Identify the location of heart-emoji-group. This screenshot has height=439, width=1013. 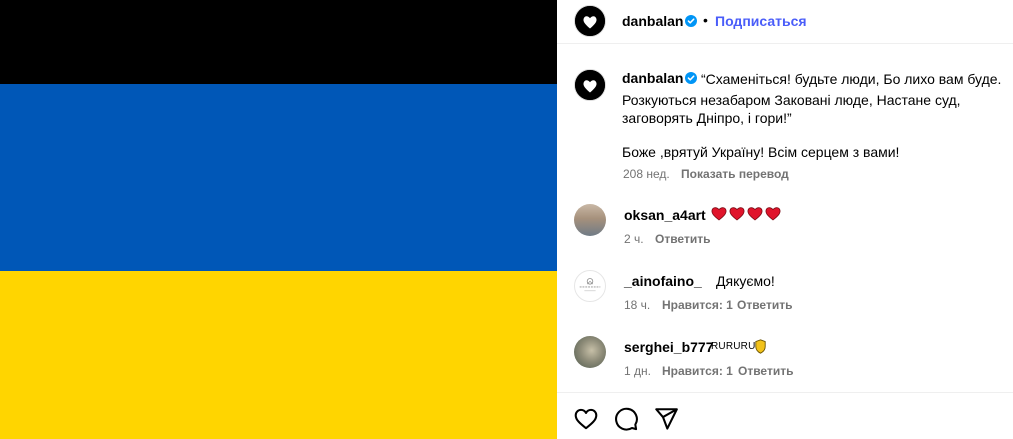
(747, 214).